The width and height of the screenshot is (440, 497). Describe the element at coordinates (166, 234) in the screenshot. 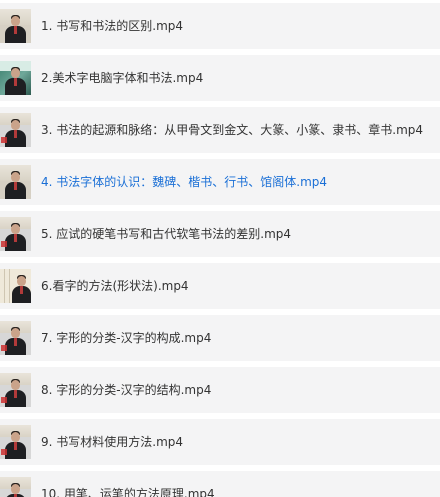

I see `playlist-item-title: 5. 应试的硬笔书写和古代软笔书法的差别.mp4` at that location.